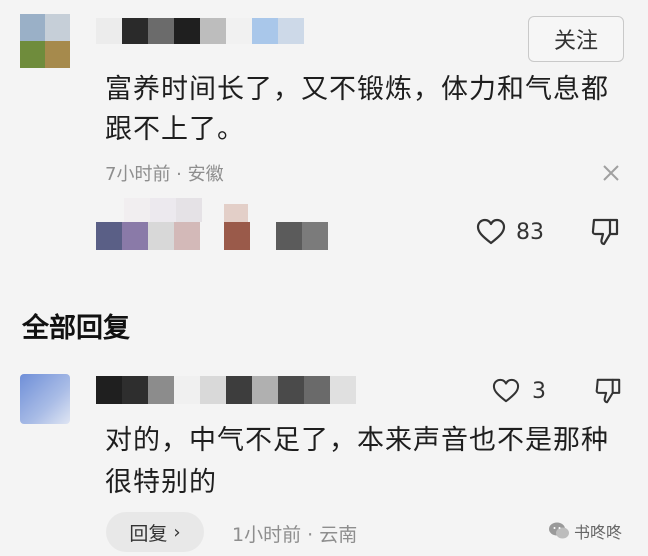 The height and width of the screenshot is (556, 648). I want to click on like-button: 83, so click(510, 232).